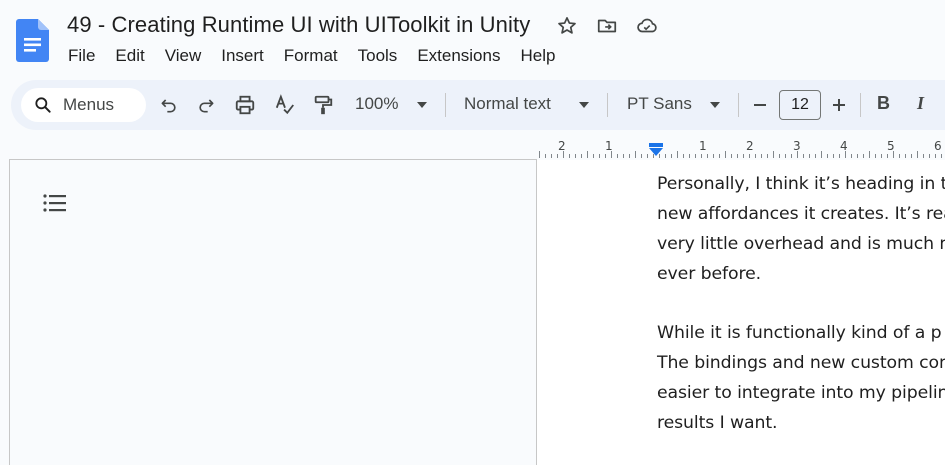 This screenshot has height=465, width=945. I want to click on undo-icon, so click(169, 105).